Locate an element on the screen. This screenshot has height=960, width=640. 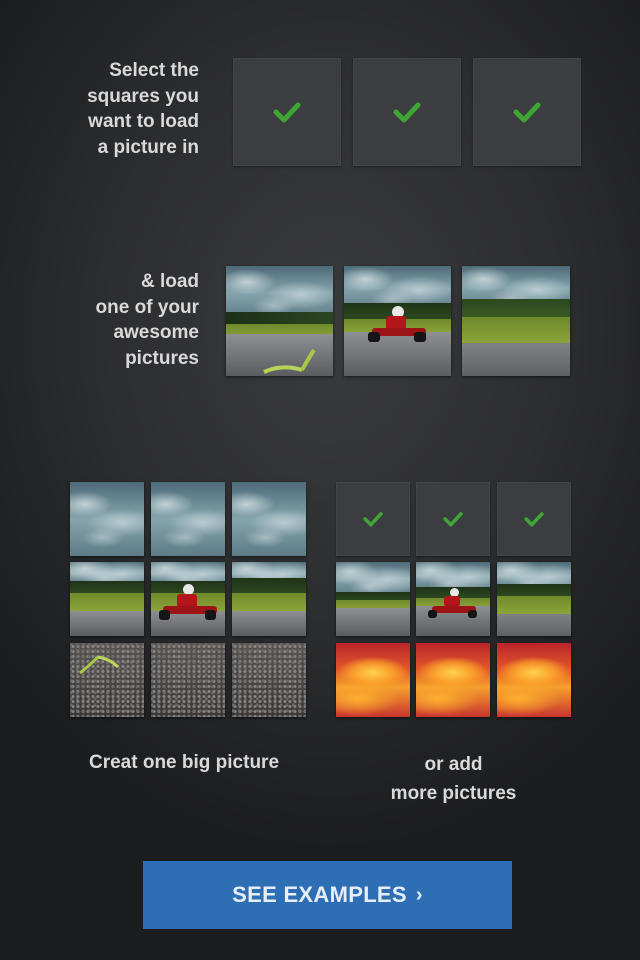
chevron-right-icon: › is located at coordinates (419, 894).